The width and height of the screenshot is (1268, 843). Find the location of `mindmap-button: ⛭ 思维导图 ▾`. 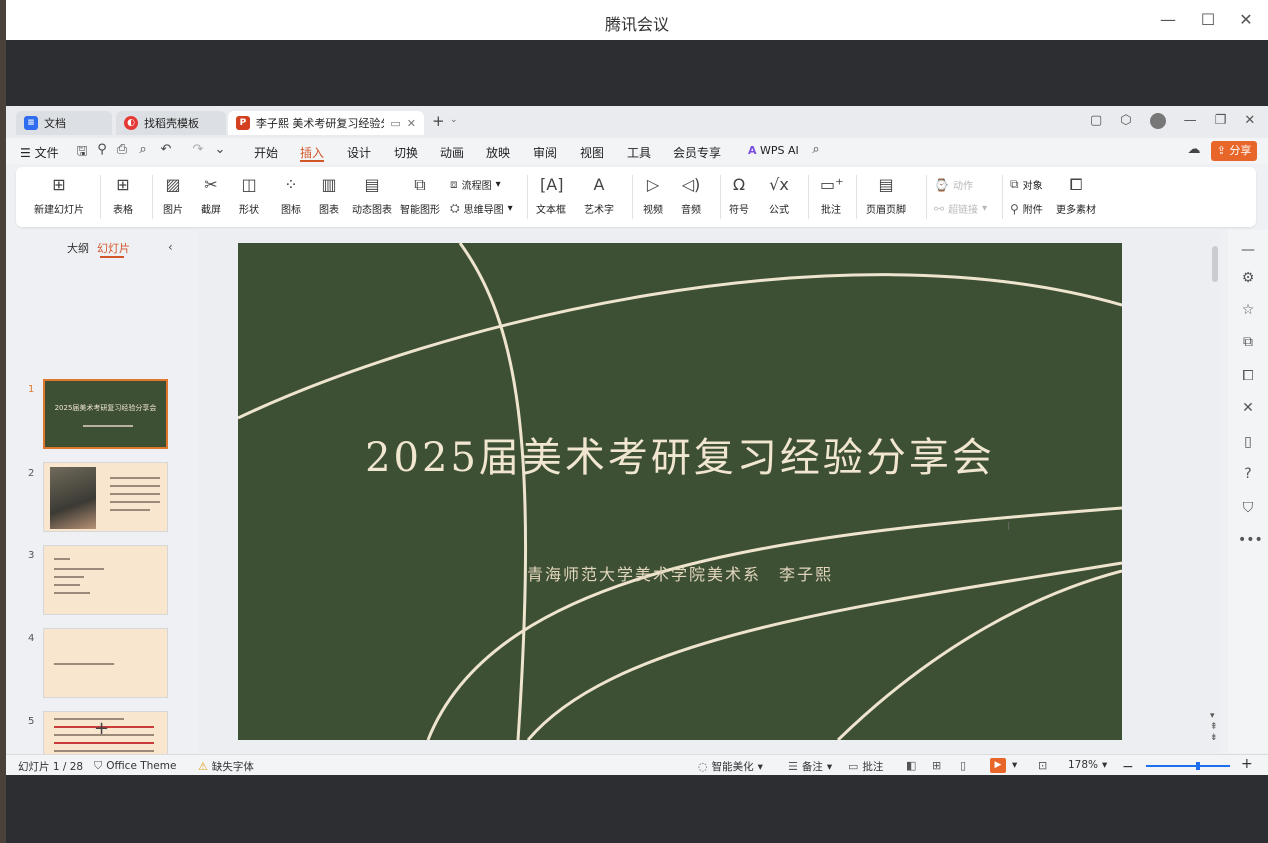

mindmap-button: ⛭ 思维导图 ▾ is located at coordinates (481, 208).